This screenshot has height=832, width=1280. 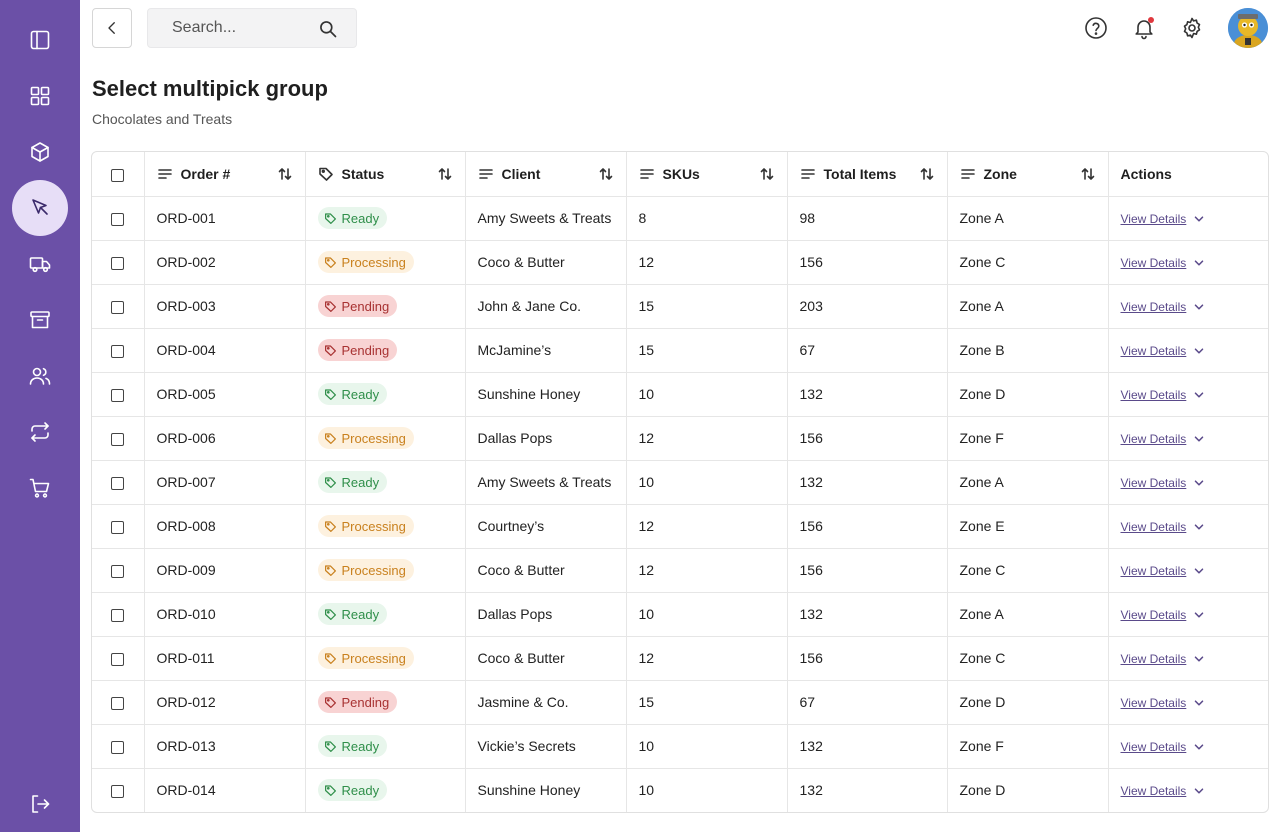 What do you see at coordinates (40, 264) in the screenshot?
I see `delivery-truck-icon` at bounding box center [40, 264].